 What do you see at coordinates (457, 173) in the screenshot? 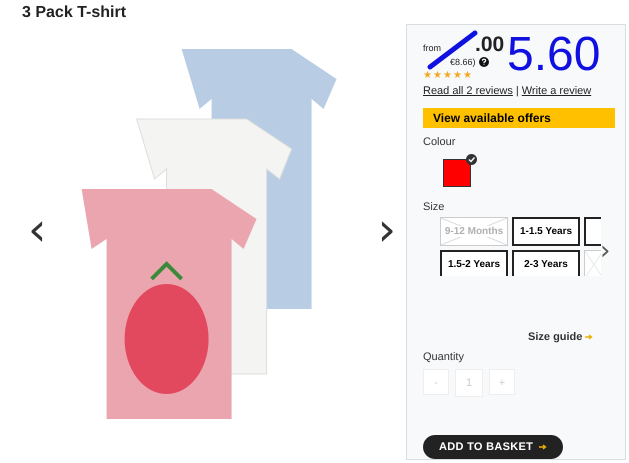
I see `colour-swatch` at bounding box center [457, 173].